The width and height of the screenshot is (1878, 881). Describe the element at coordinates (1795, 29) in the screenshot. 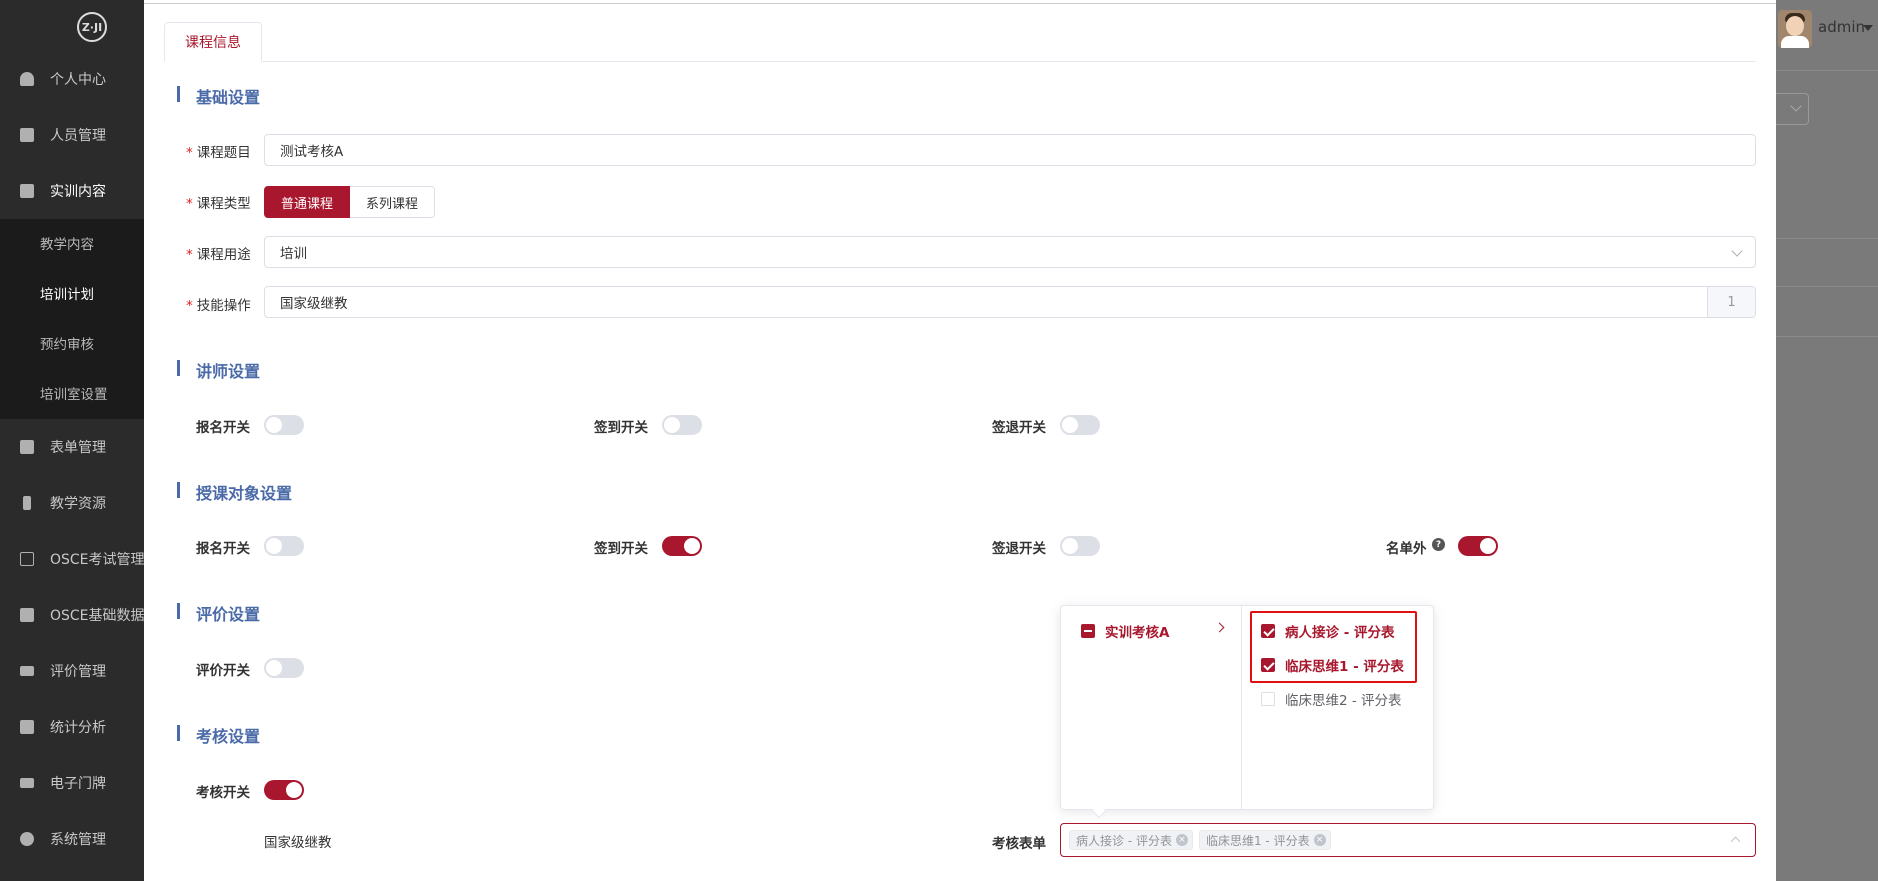

I see `avatar` at that location.